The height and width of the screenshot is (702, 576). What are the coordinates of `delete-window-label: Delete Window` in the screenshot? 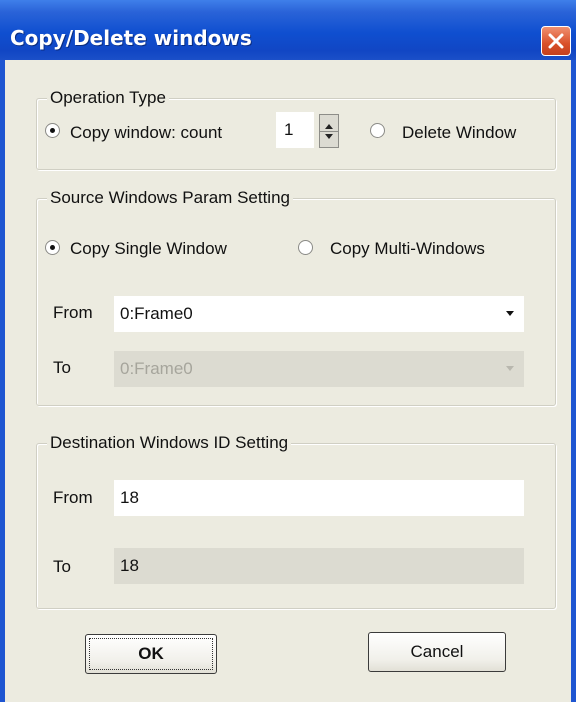 It's located at (459, 133).